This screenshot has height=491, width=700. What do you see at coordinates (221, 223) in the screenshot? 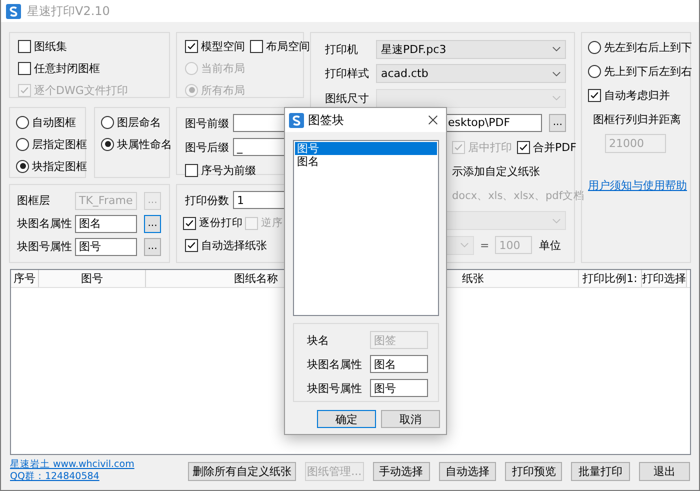
I see `checkbox-label: 逐份打印` at bounding box center [221, 223].